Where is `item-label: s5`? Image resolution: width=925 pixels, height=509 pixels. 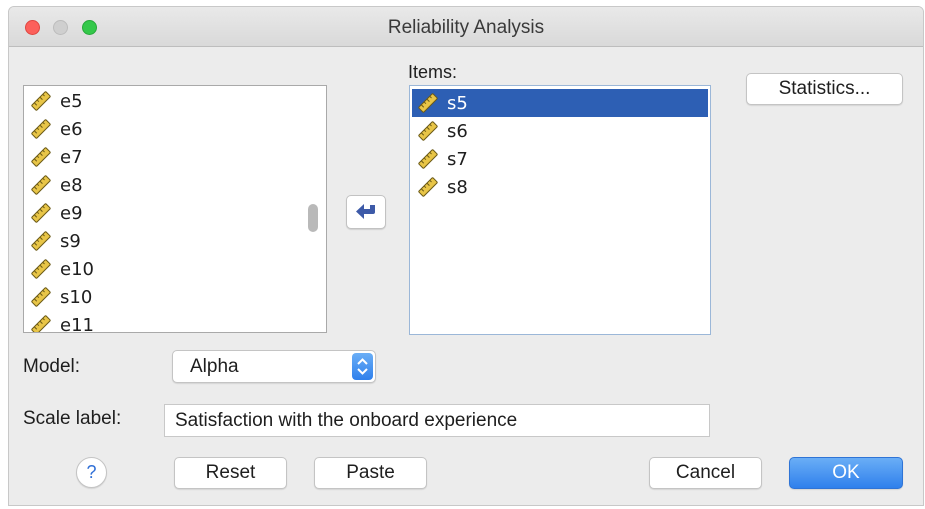
item-label: s5 is located at coordinates (457, 103).